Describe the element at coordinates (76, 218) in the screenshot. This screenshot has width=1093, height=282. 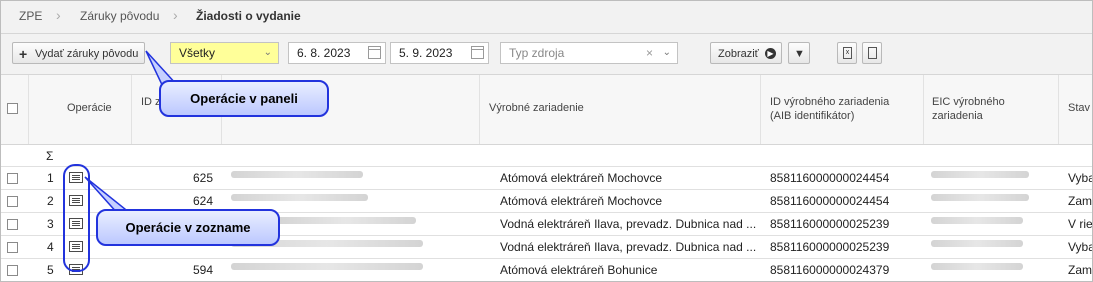
I see `list-operations-highlight` at that location.